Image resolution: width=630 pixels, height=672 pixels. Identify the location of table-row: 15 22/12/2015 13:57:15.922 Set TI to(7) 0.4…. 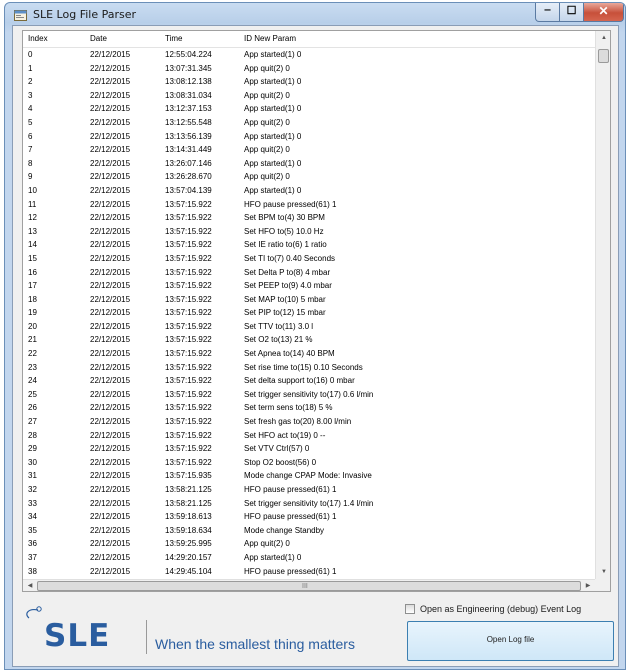
(309, 259).